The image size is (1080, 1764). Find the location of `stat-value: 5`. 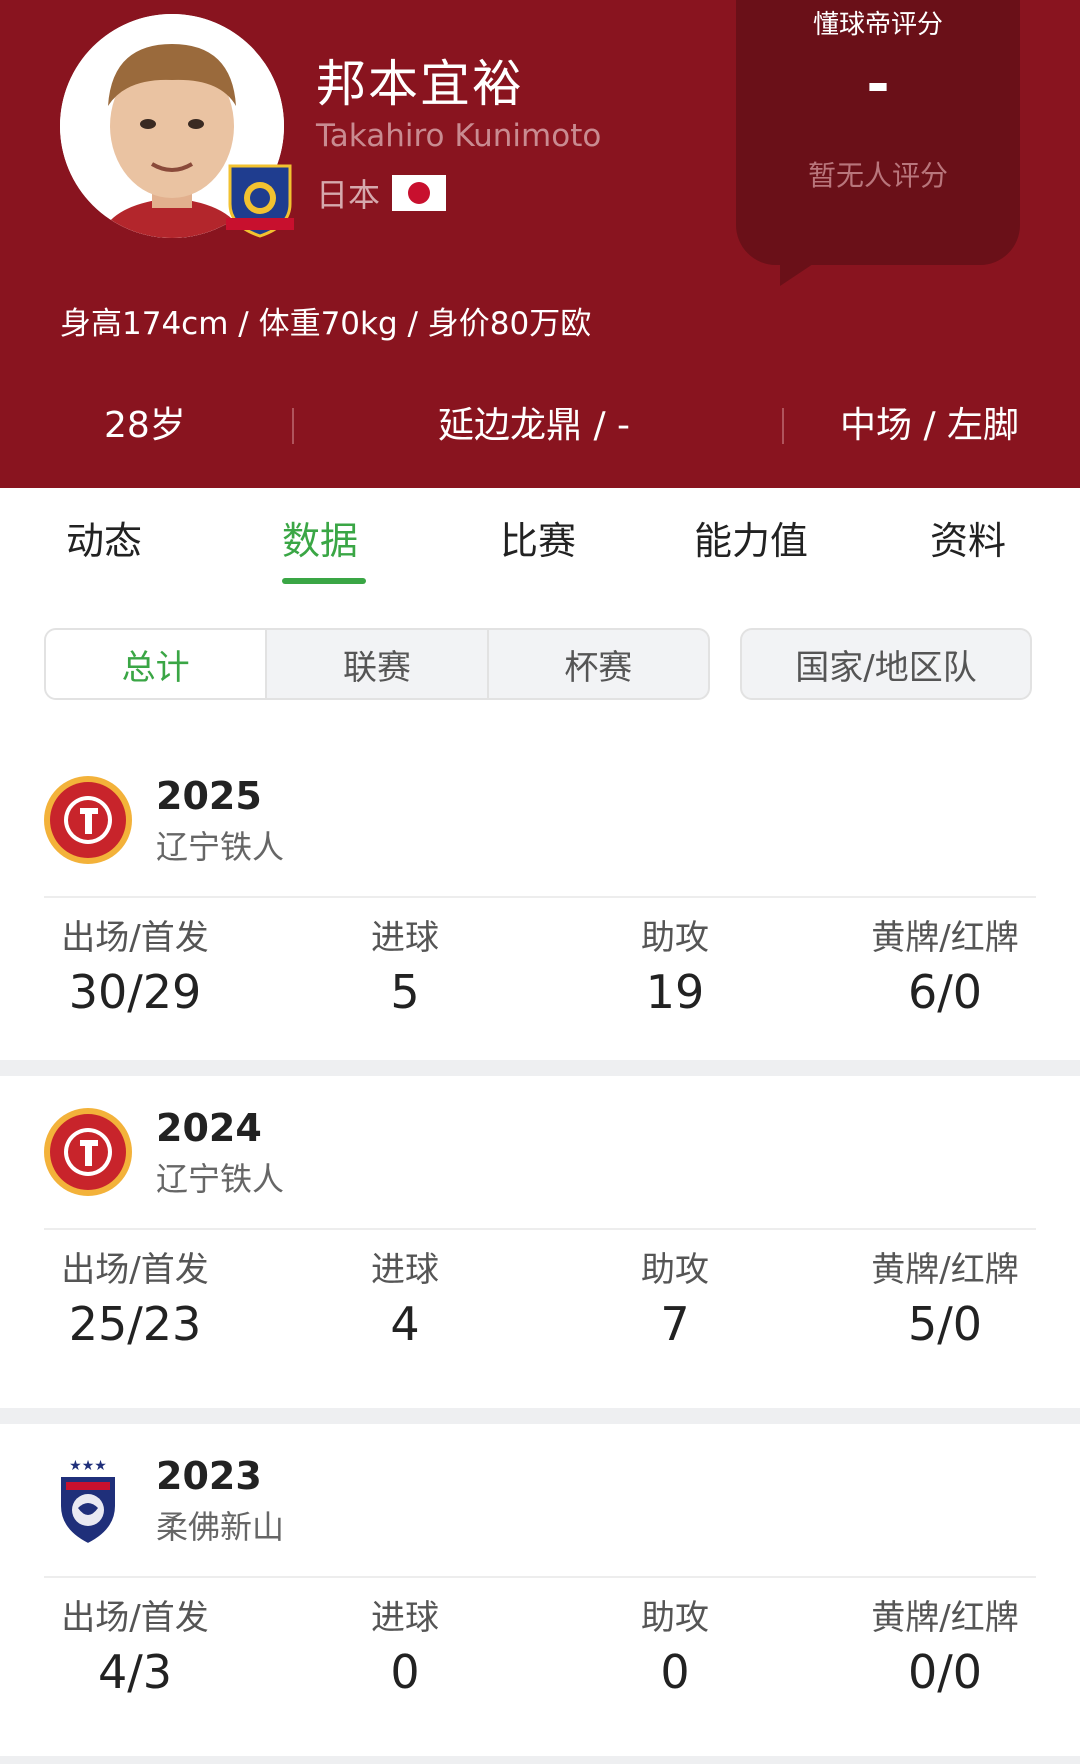

stat-value: 5 is located at coordinates (405, 992).